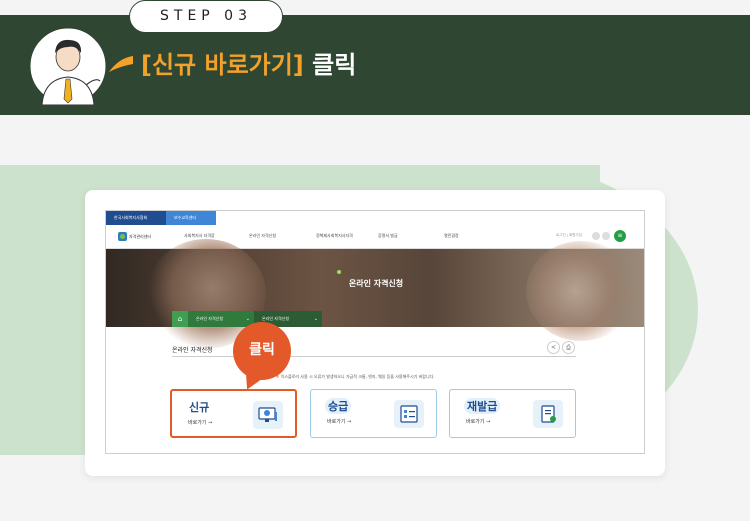 Image resolution: width=750 pixels, height=521 pixels. Describe the element at coordinates (553, 347) in the screenshot. I see `share-icon: <` at that location.